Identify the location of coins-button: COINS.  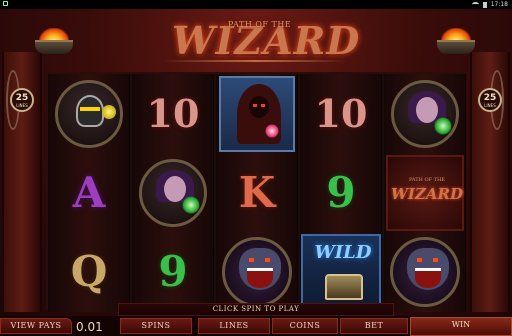
(305, 326).